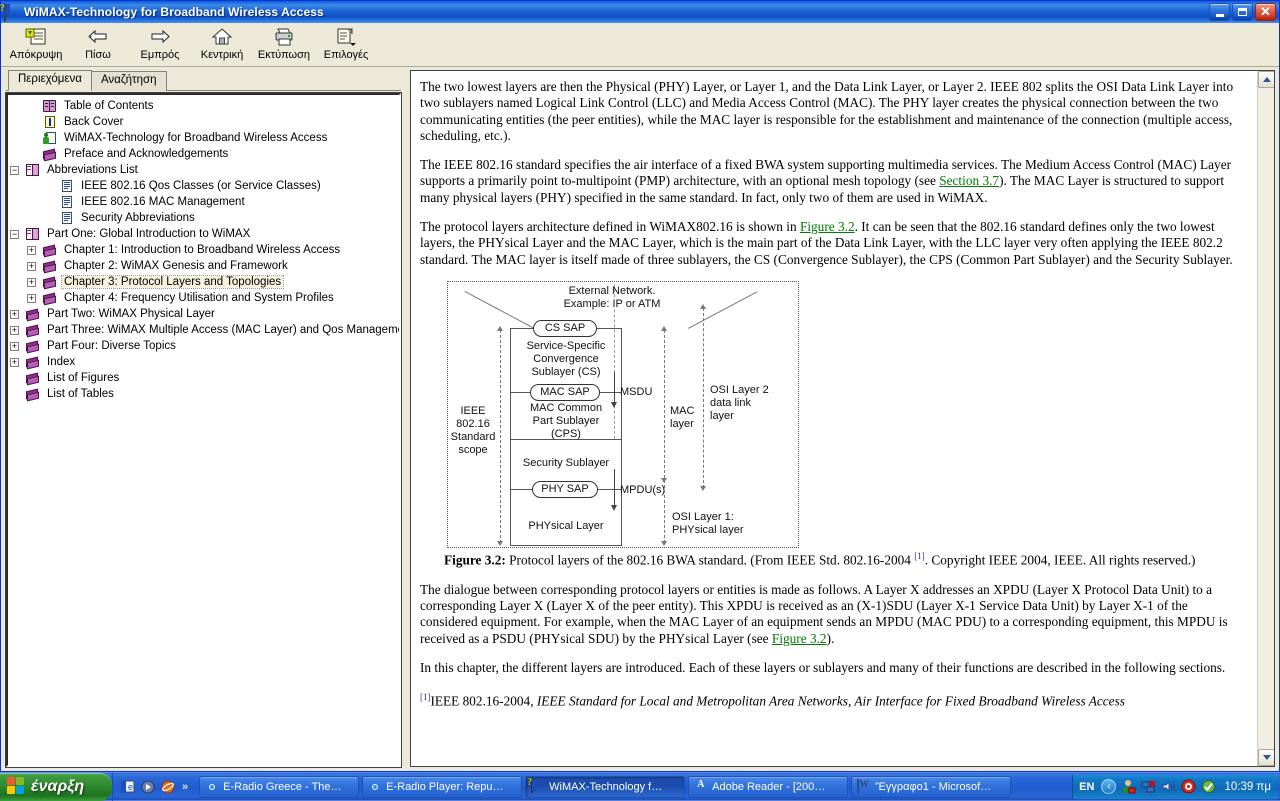 The width and height of the screenshot is (1280, 801). I want to click on osi2-dashed-line, so click(703, 397).